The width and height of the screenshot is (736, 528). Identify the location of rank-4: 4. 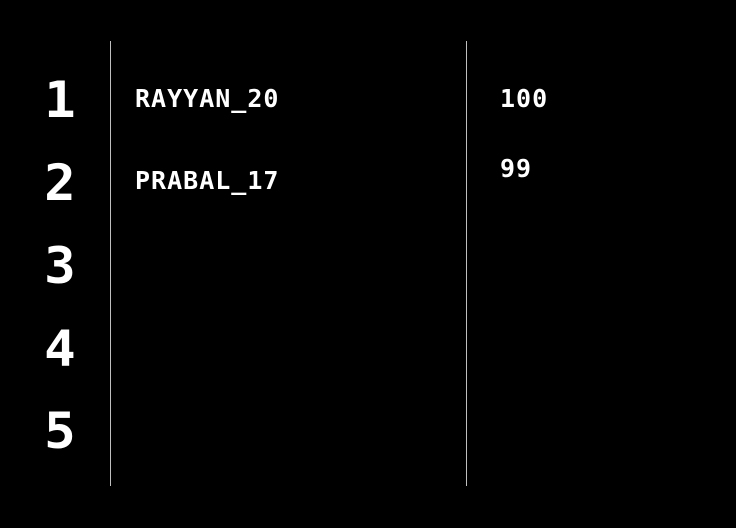
(60, 349).